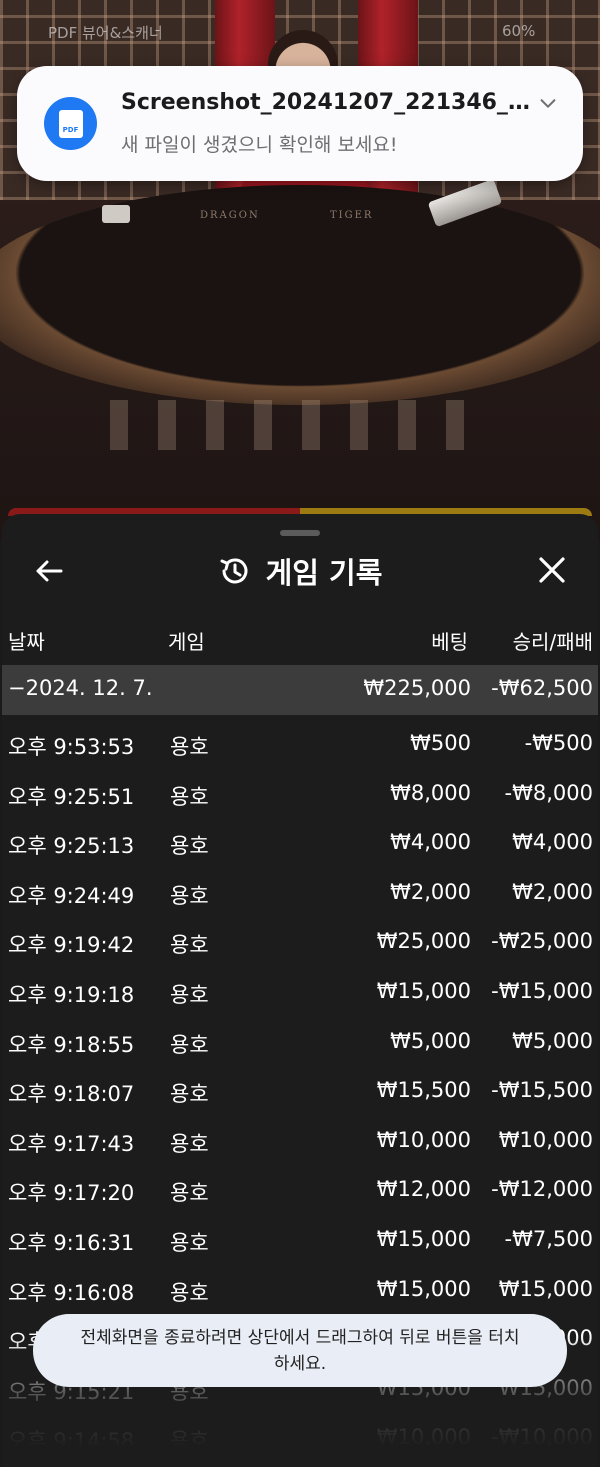 The width and height of the screenshot is (600, 1467). Describe the element at coordinates (300, 1091) in the screenshot. I see `history-row: 오후 9:18:07 용호 ₩15,500 -₩15,500` at that location.